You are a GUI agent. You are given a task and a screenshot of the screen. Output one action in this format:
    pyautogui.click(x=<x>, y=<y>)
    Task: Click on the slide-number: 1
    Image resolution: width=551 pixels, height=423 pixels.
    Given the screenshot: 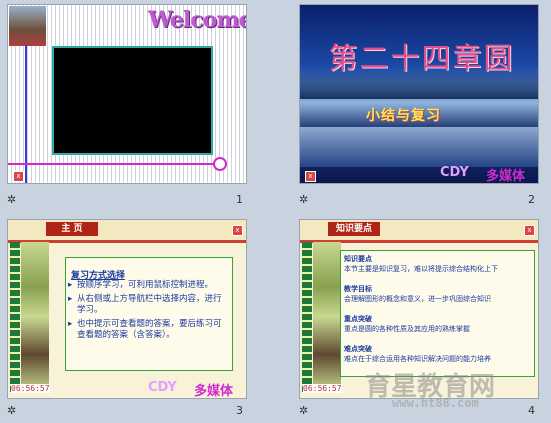 What is the action you would take?
    pyautogui.click(x=239, y=199)
    